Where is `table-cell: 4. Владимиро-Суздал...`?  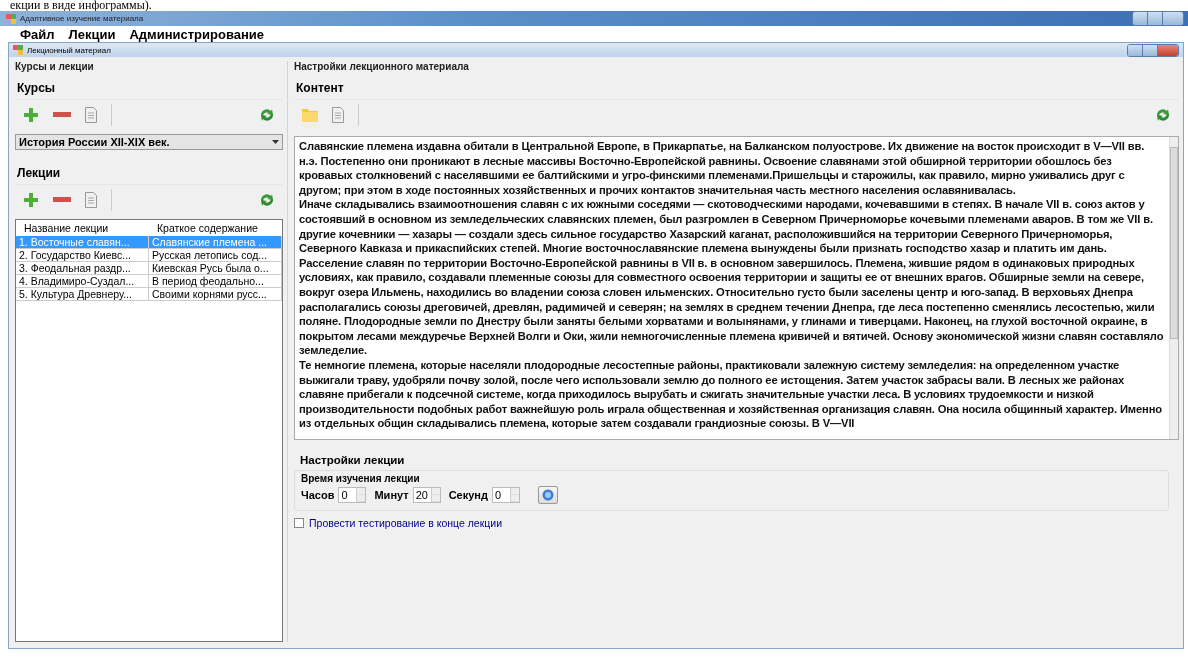
table-cell: 4. Владимиро-Суздал... is located at coordinates (82, 281).